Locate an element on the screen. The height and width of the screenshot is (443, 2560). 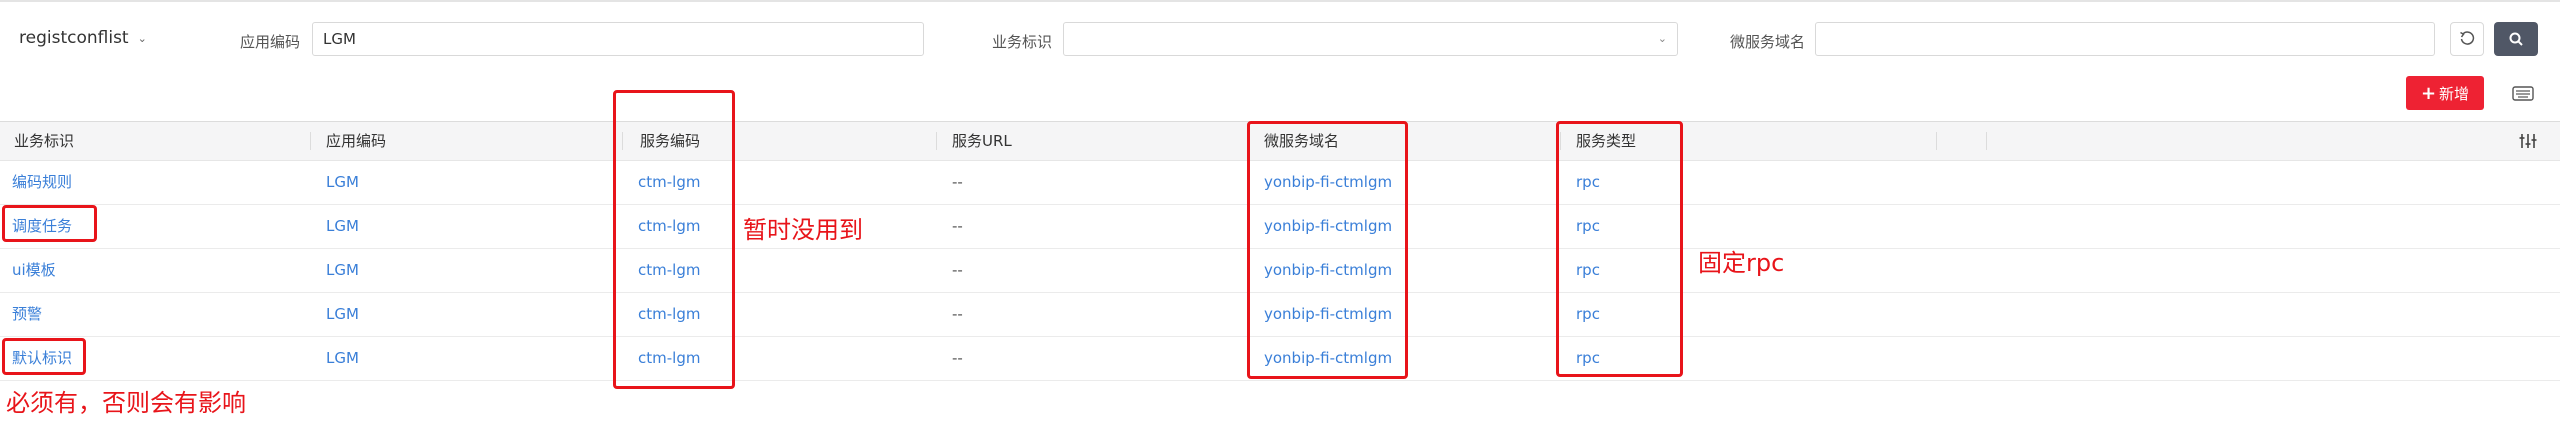
add-button: + 新增 is located at coordinates (2445, 93).